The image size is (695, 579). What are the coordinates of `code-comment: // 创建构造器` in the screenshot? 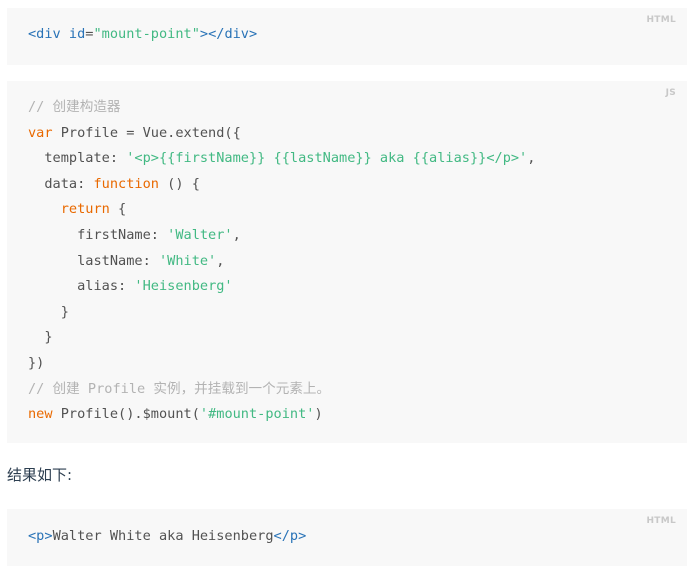 It's located at (74, 107).